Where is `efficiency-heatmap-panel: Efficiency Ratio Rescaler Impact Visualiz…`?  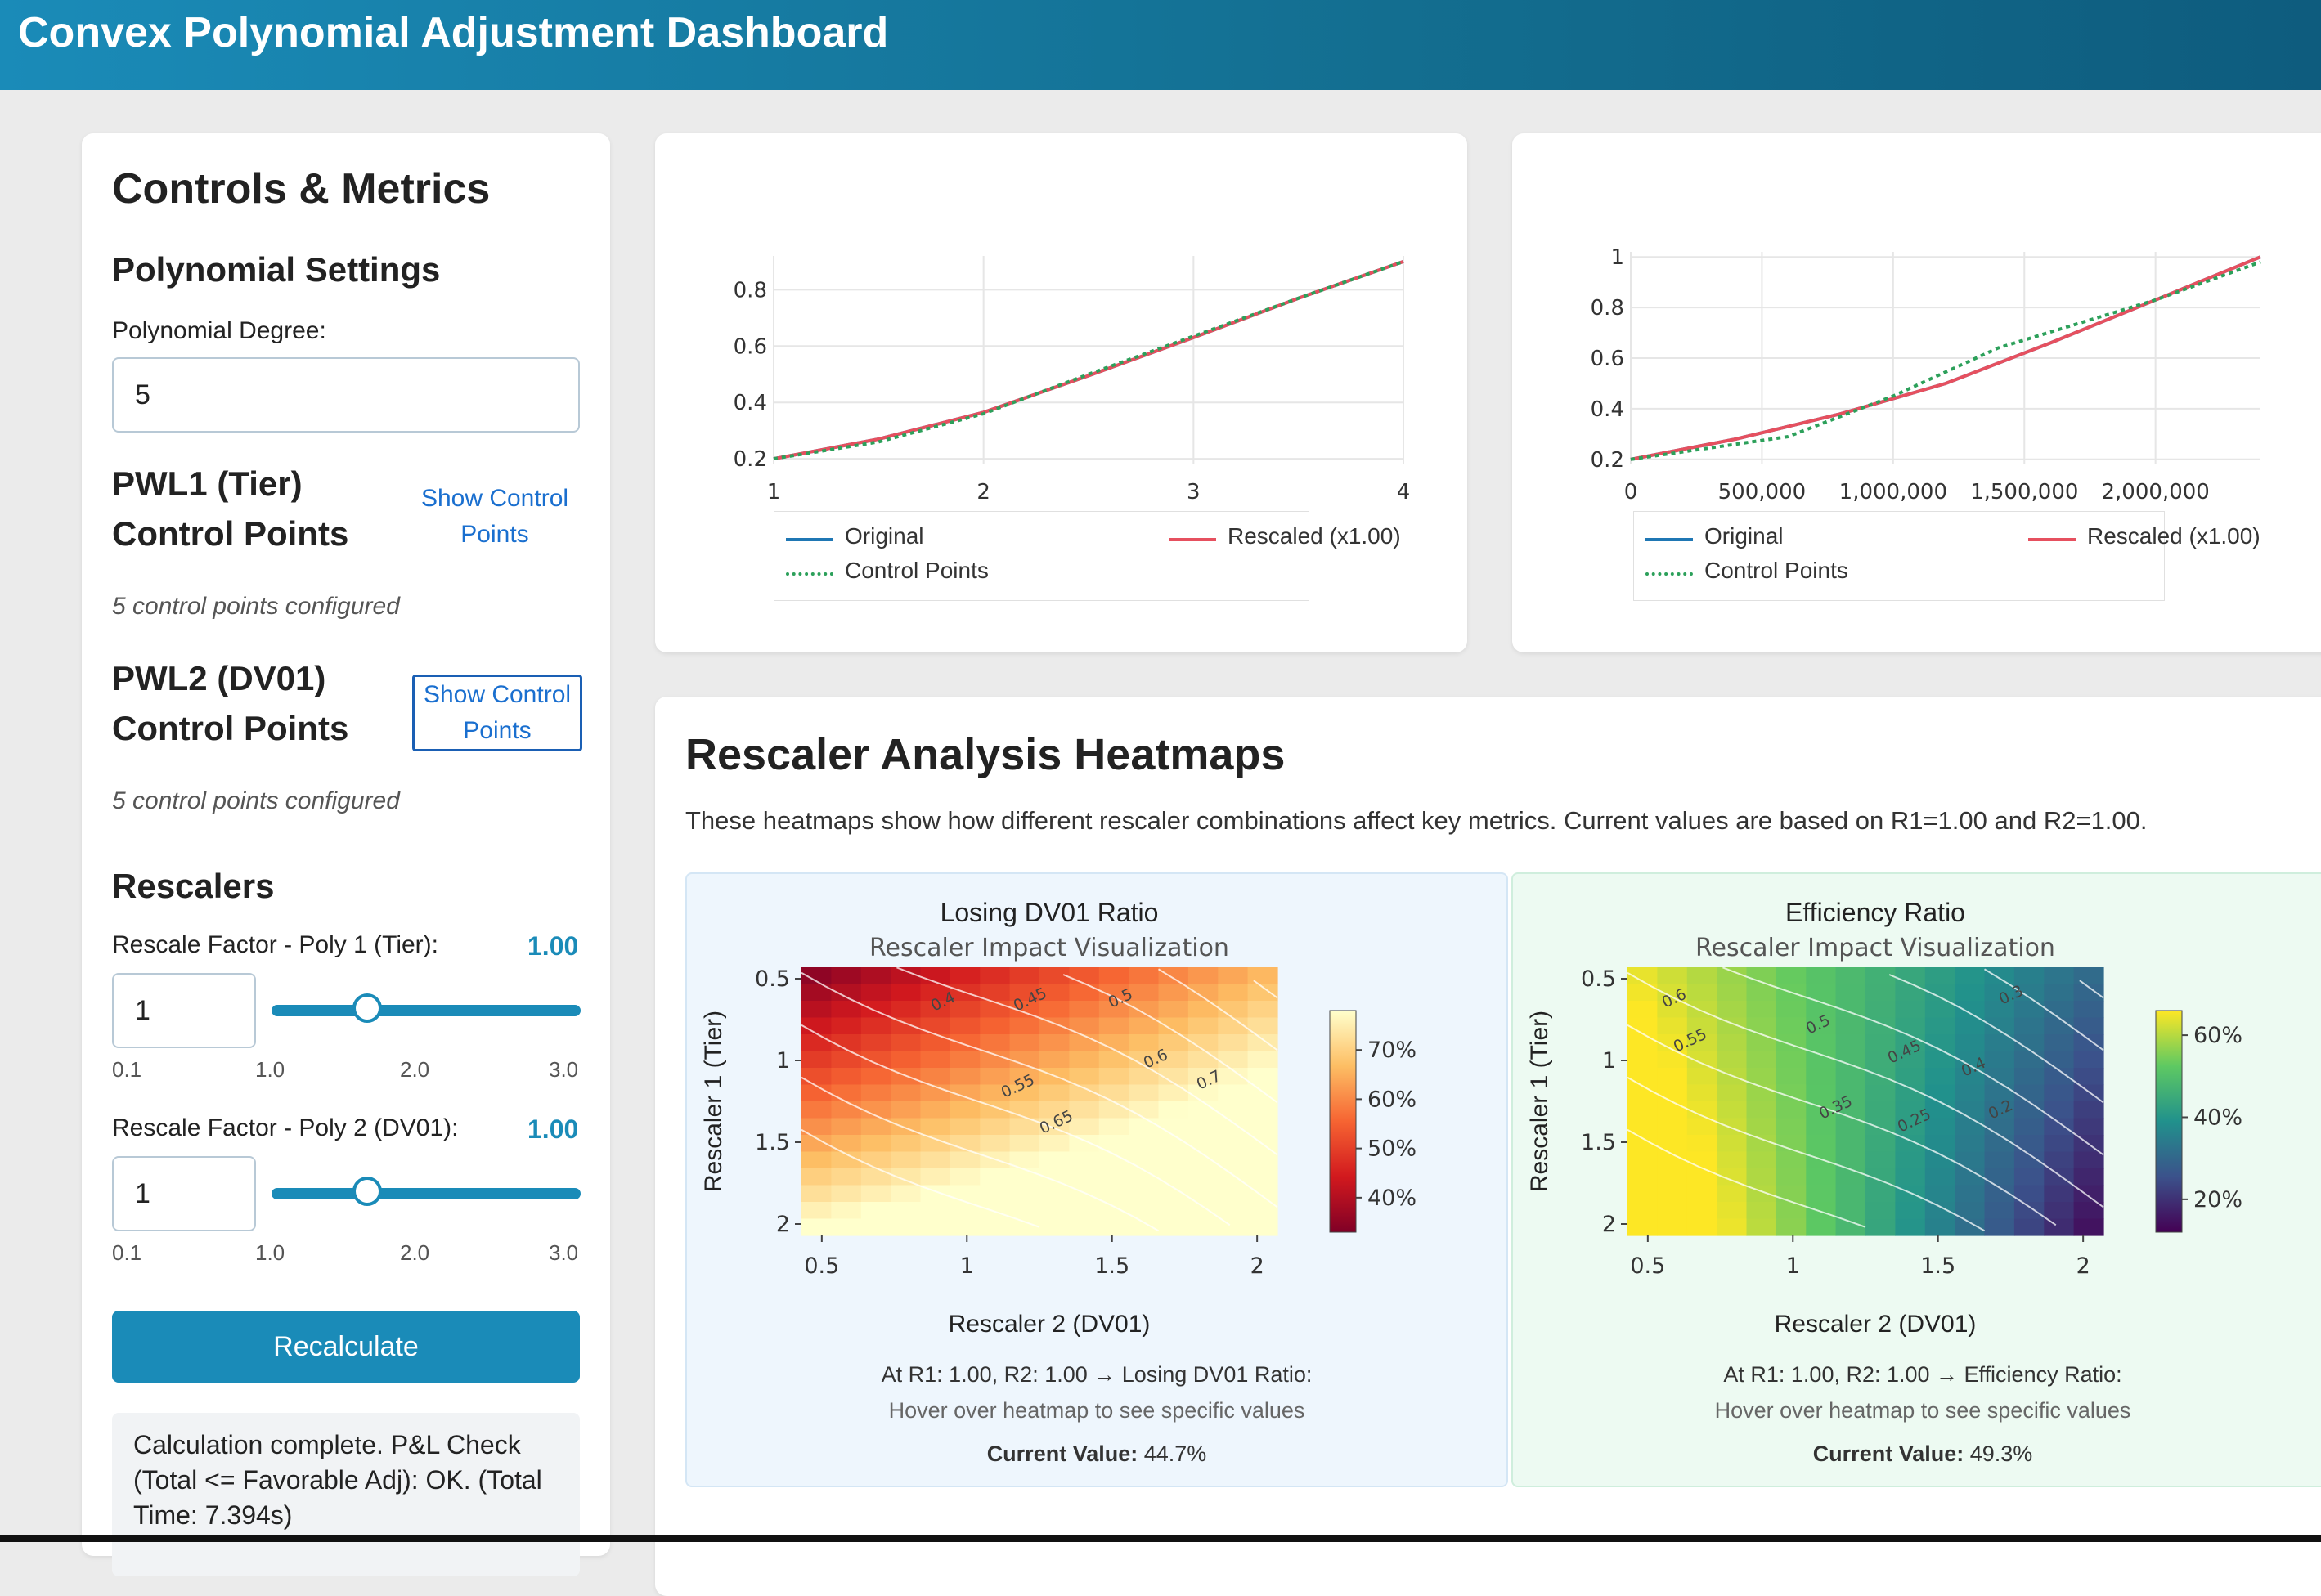
efficiency-heatmap-panel: Efficiency Ratio Rescaler Impact Visualiz… is located at coordinates (1916, 1179).